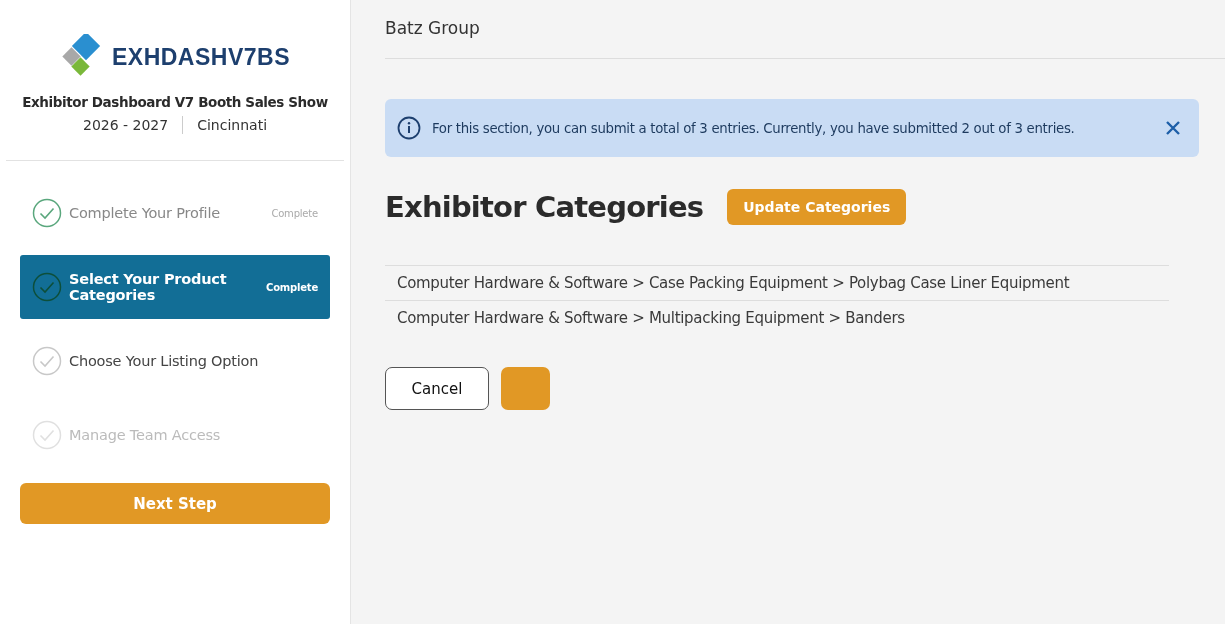 The image size is (1225, 624). I want to click on show-city: Cincinnati, so click(232, 125).